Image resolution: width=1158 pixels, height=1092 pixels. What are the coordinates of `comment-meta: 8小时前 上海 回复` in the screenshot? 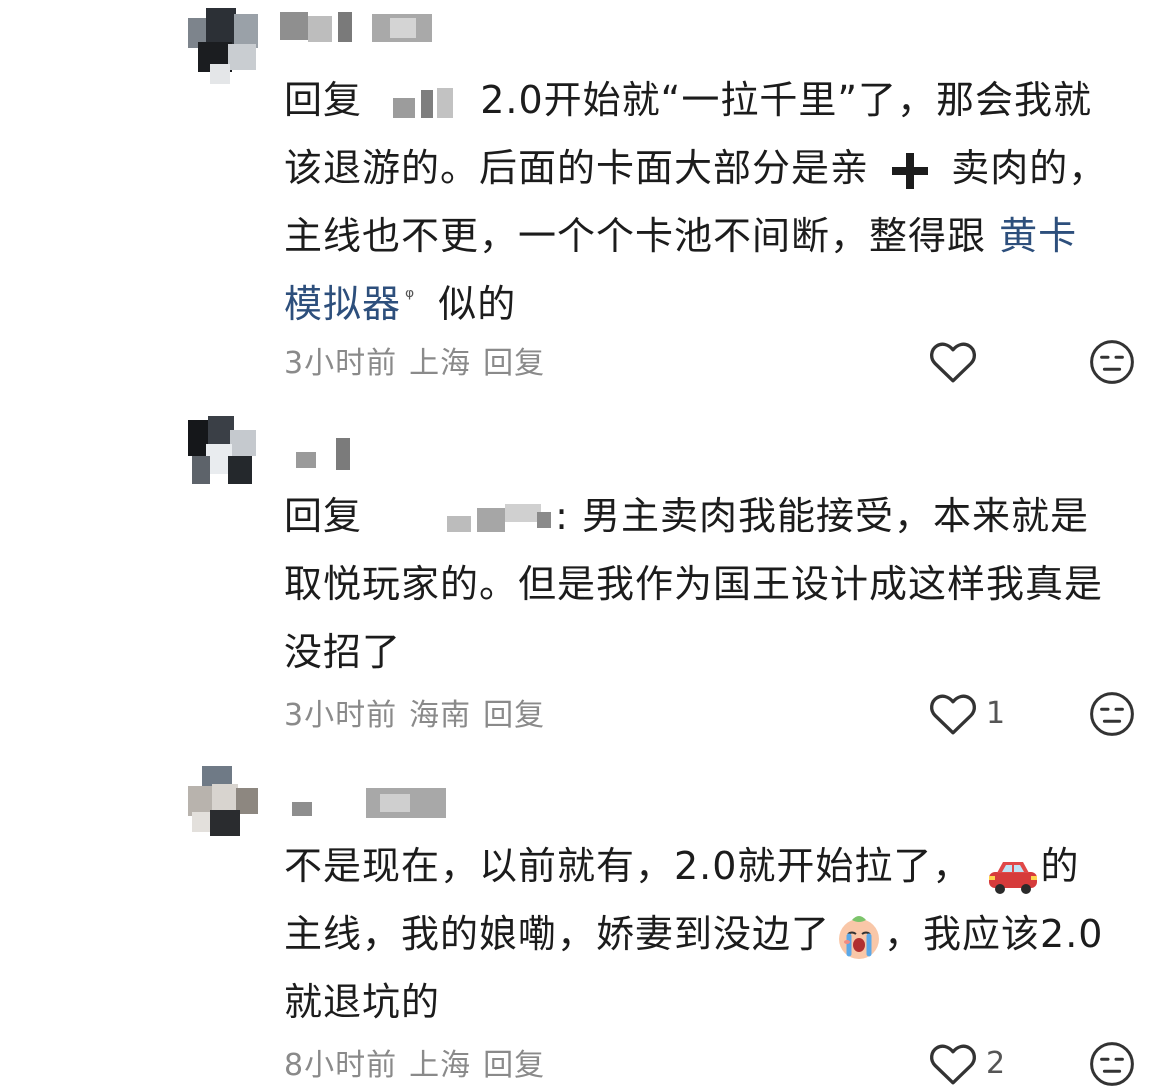 It's located at (420, 1062).